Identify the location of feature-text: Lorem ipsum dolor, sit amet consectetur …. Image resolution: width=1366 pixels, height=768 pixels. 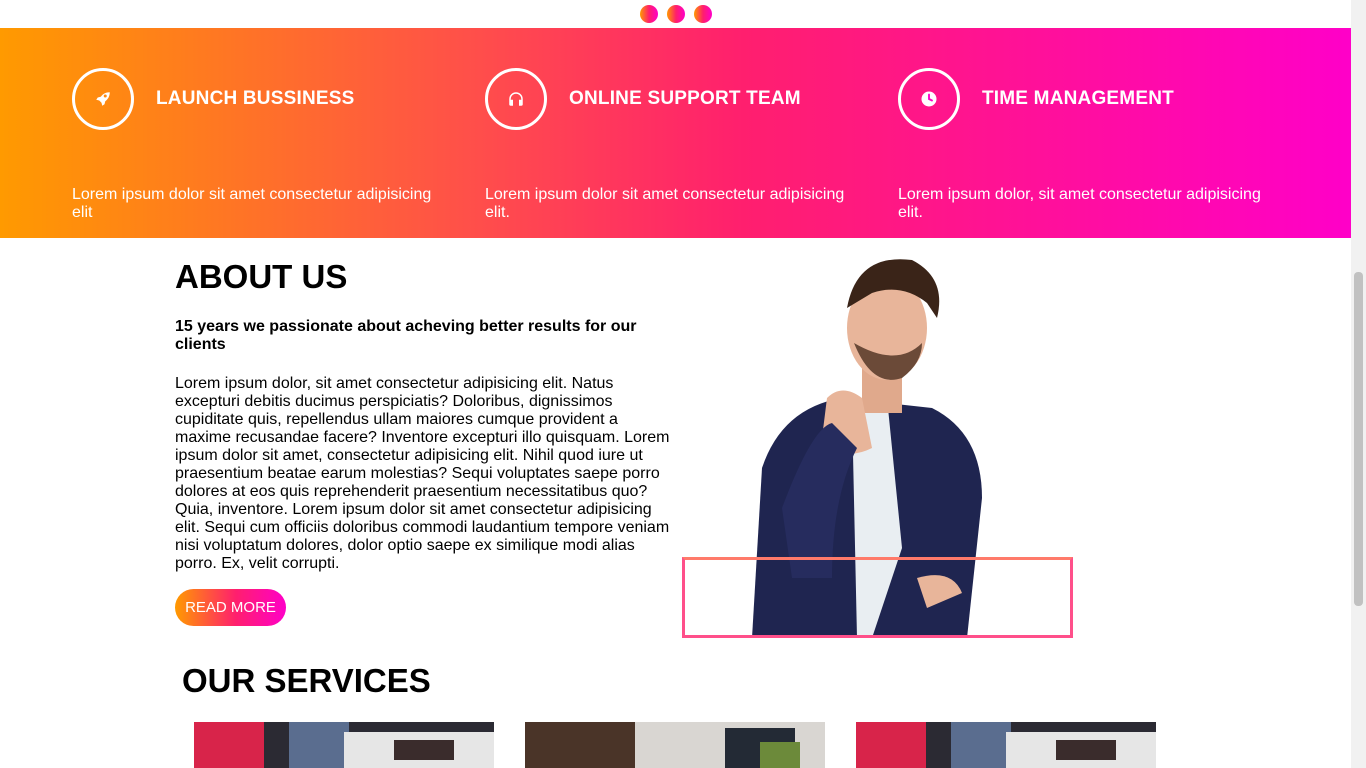
(1079, 203).